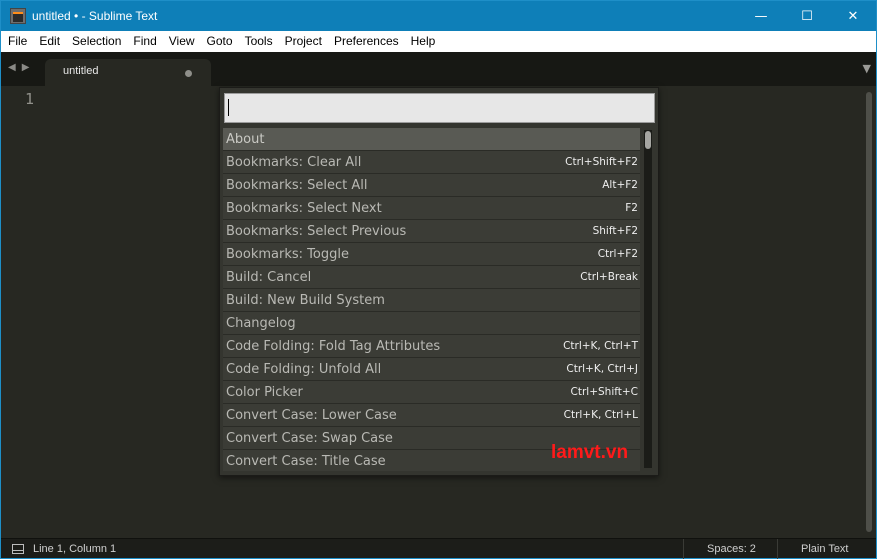  I want to click on list-item: Bookmarks: Select Previous Shift+F2, so click(431, 231).